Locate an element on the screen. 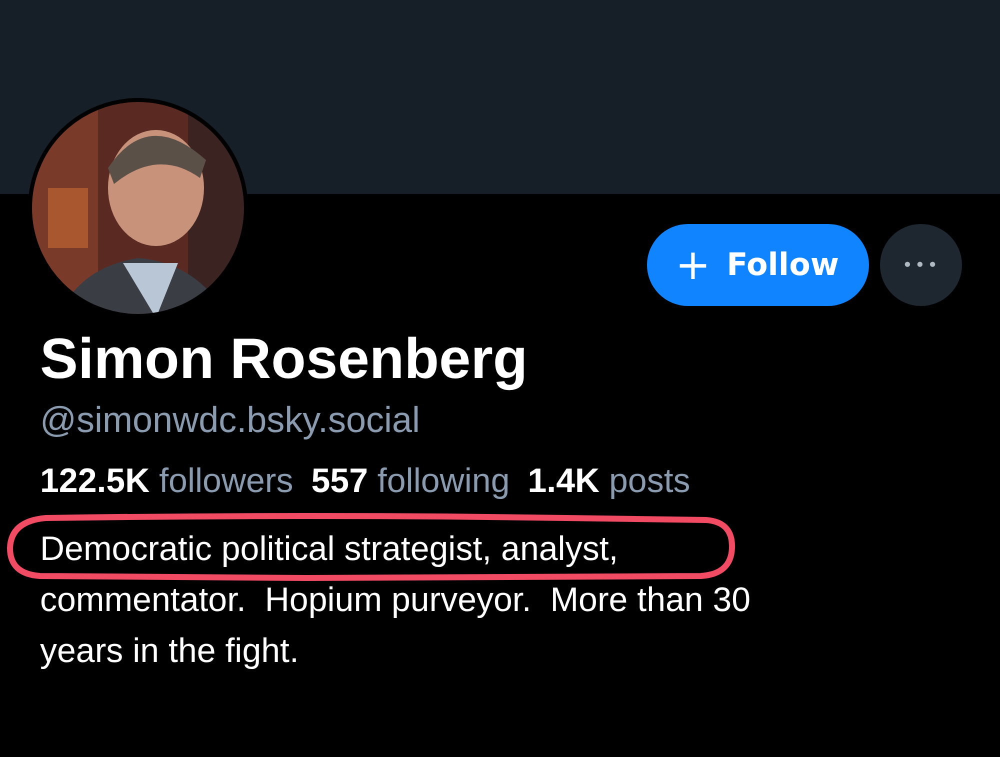  bio-text: years in the fight. is located at coordinates (169, 651).